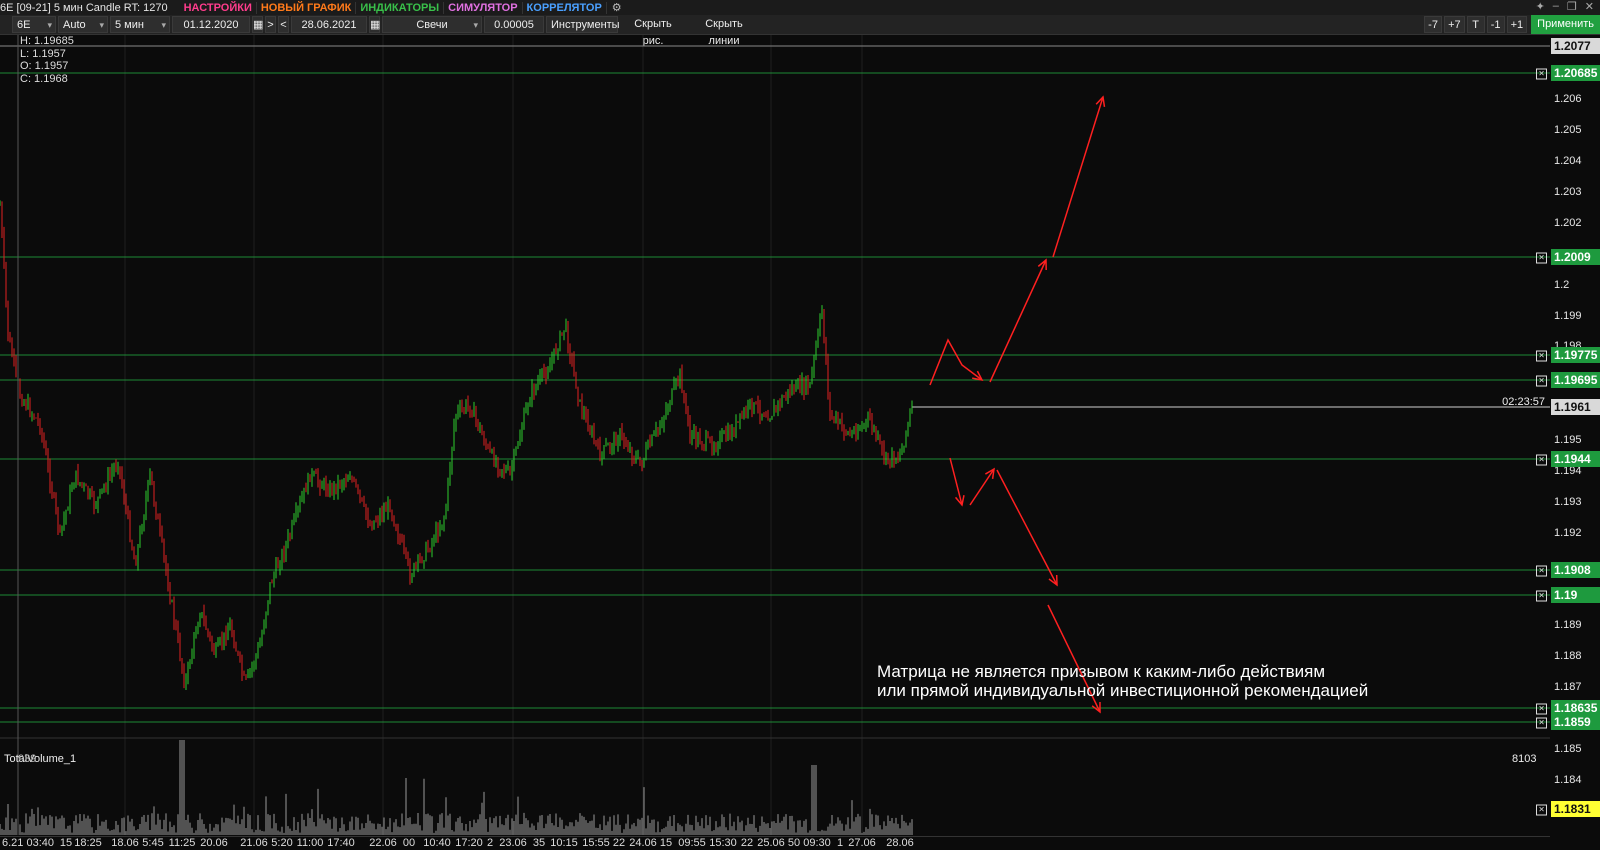 This screenshot has height=850, width=1600. Describe the element at coordinates (1568, 440) in the screenshot. I see `price-tick: 1.195` at that location.